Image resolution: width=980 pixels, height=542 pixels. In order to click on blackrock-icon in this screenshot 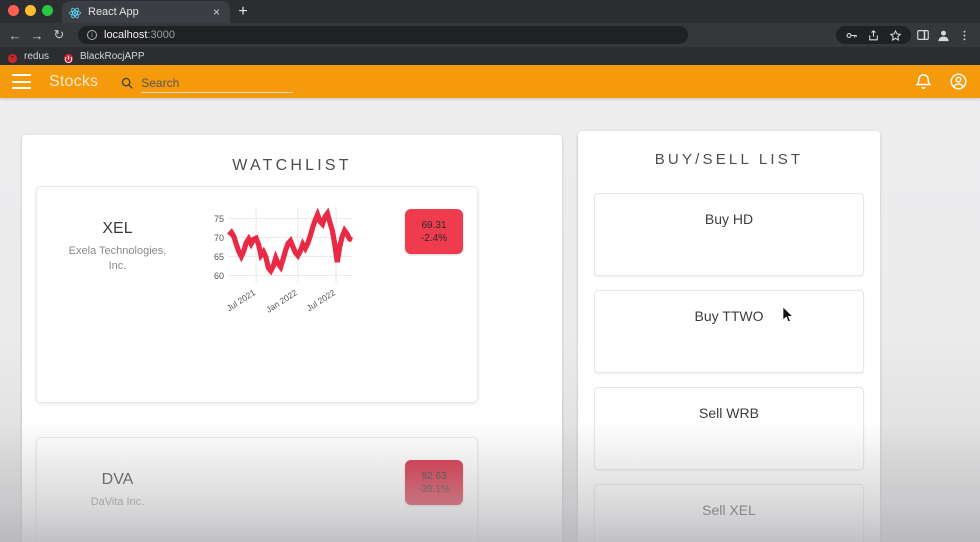, I will do `click(68, 57)`.